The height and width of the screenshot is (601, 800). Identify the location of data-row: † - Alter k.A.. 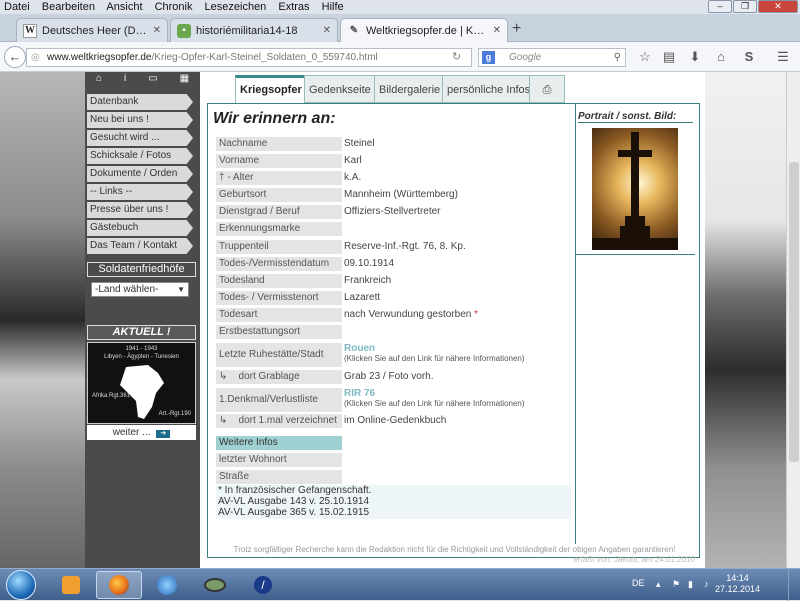
(393, 178).